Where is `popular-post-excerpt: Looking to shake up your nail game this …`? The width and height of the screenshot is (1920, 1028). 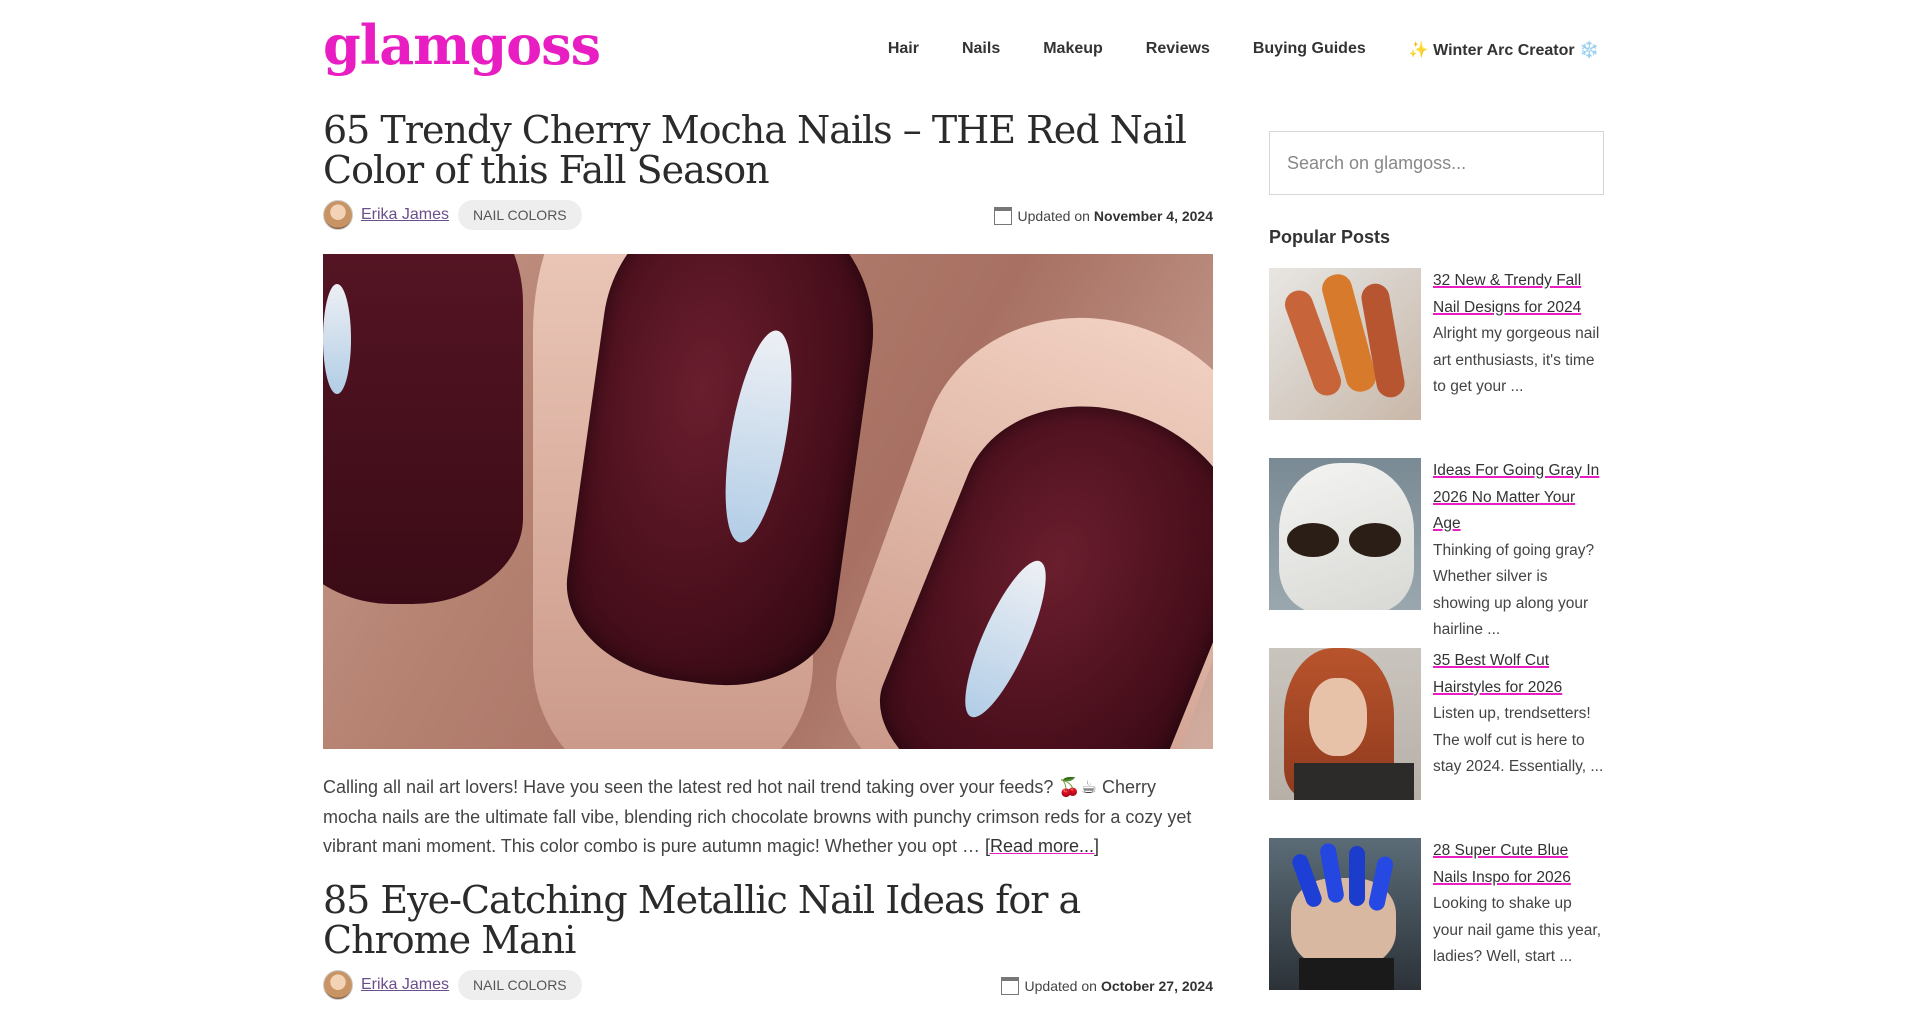 popular-post-excerpt: Looking to shake up your nail game this … is located at coordinates (1517, 930).